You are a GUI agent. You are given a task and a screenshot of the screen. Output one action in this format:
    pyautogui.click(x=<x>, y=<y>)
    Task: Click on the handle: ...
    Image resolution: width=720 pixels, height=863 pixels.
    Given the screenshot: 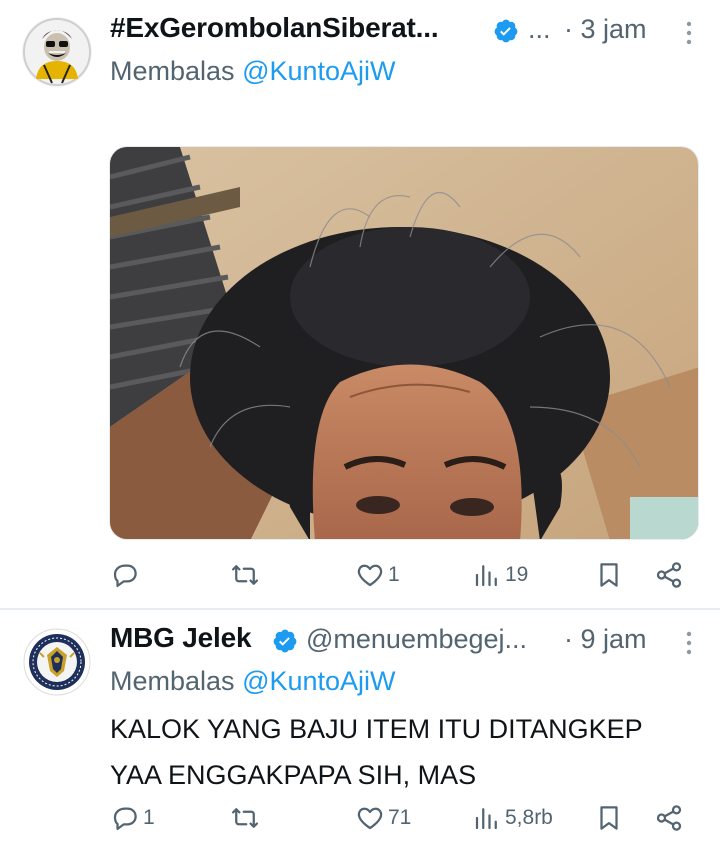 What is the action you would take?
    pyautogui.click(x=539, y=29)
    